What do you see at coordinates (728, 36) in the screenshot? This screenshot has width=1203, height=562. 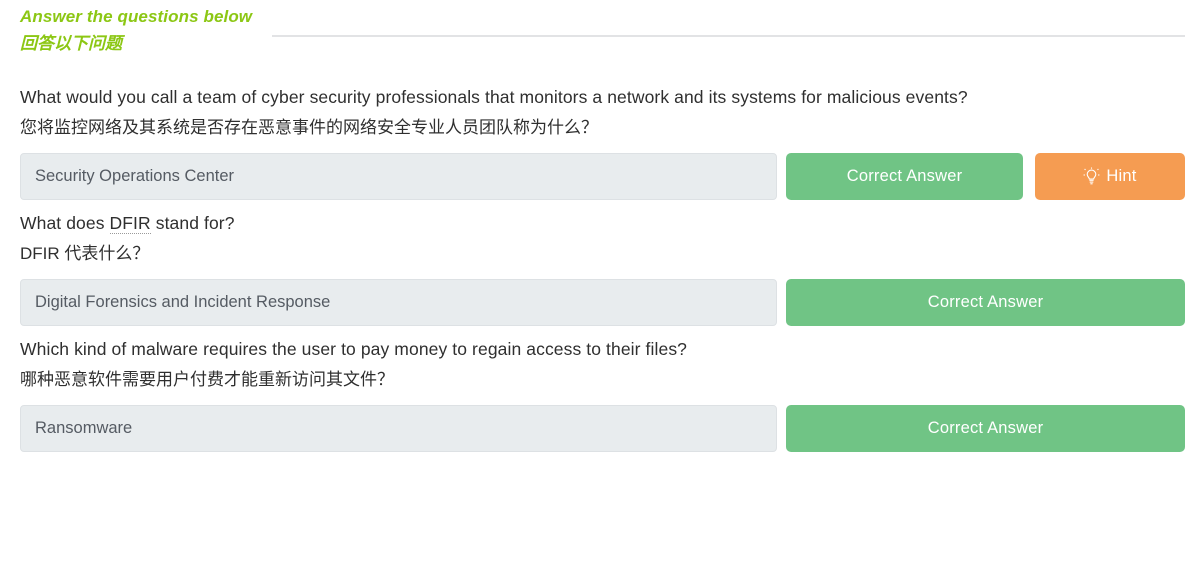 I see `header-divider` at bounding box center [728, 36].